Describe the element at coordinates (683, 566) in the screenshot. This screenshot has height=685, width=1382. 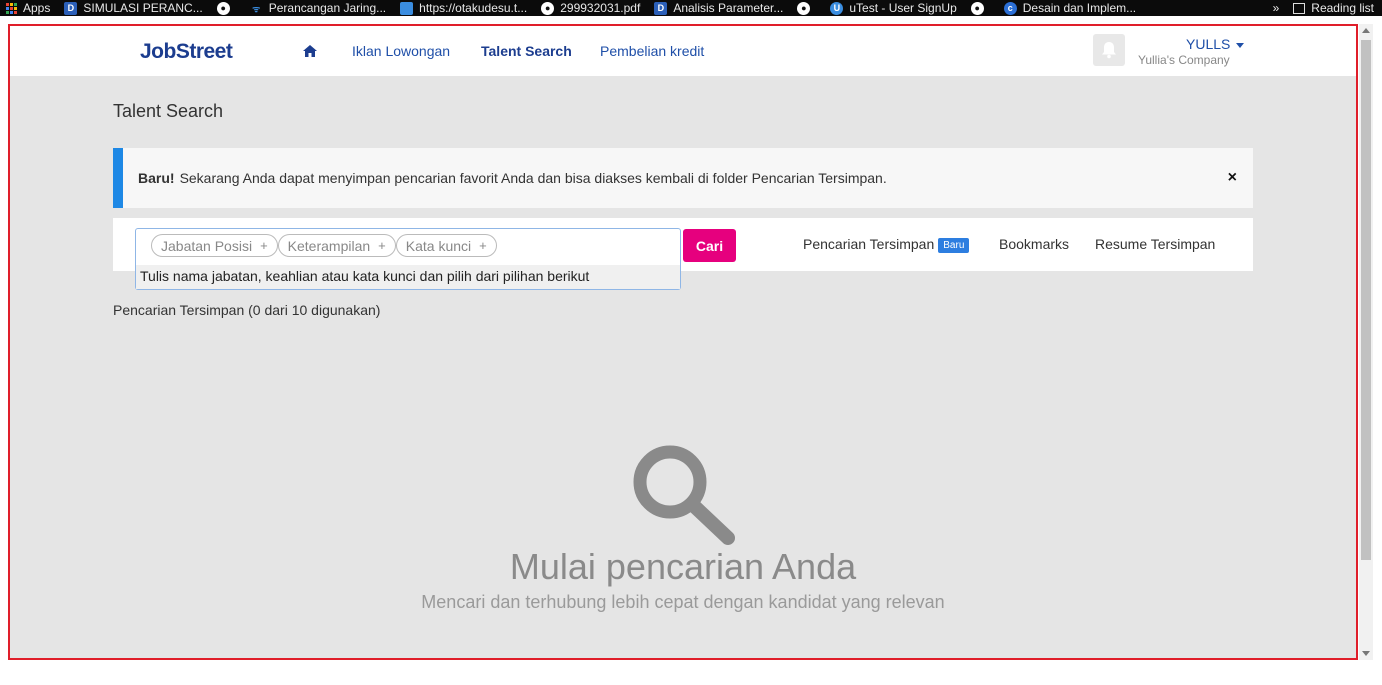
I see `empty-state-title: Mulai pencarian Anda` at that location.